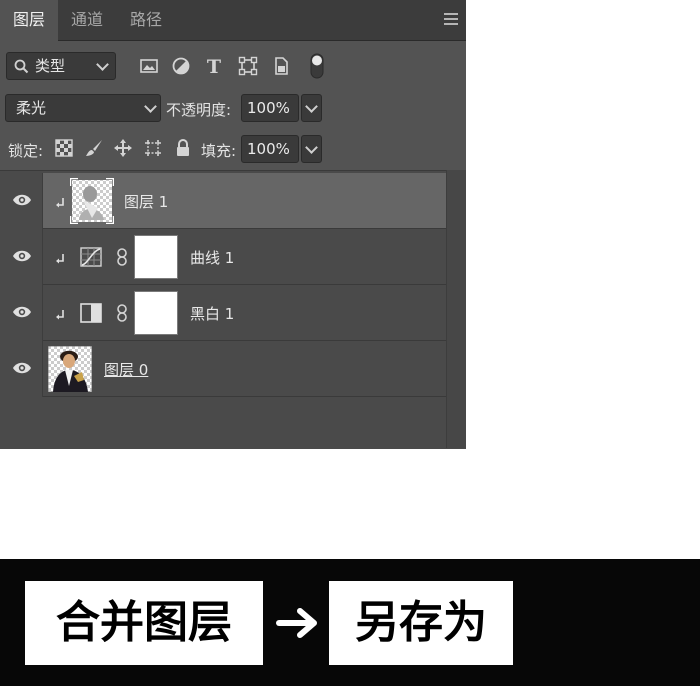  I want to click on tab-paths: 路径, so click(146, 20).